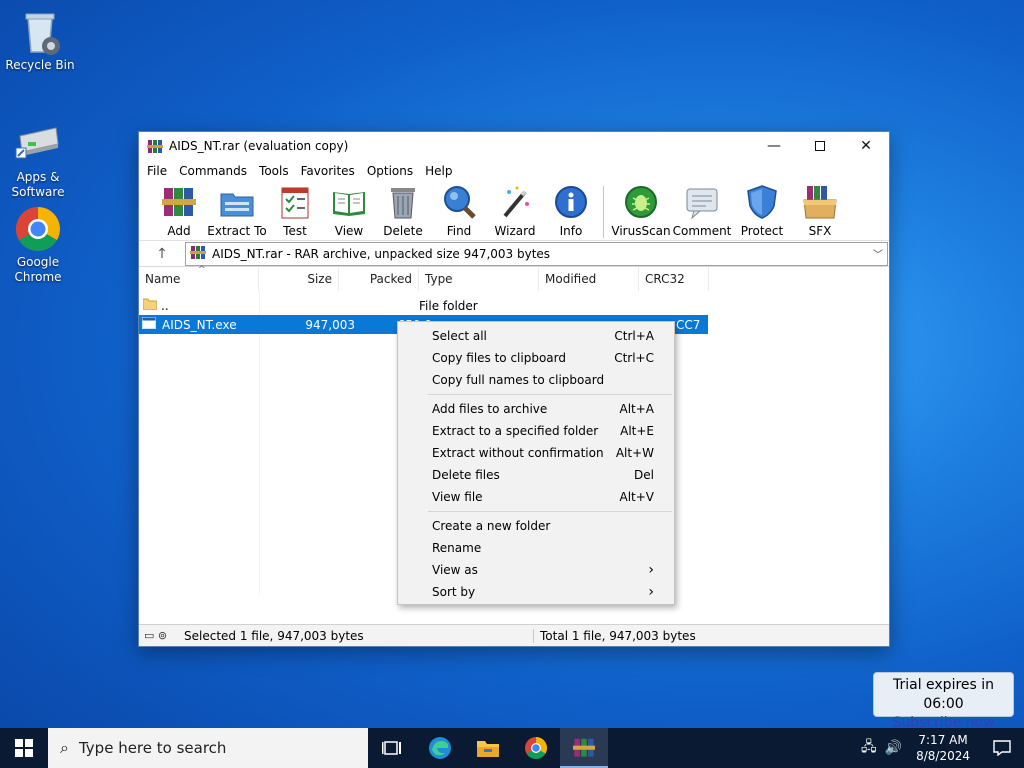 The height and width of the screenshot is (768, 1024). What do you see at coordinates (820, 202) in the screenshot?
I see `sfx-box-icon` at bounding box center [820, 202].